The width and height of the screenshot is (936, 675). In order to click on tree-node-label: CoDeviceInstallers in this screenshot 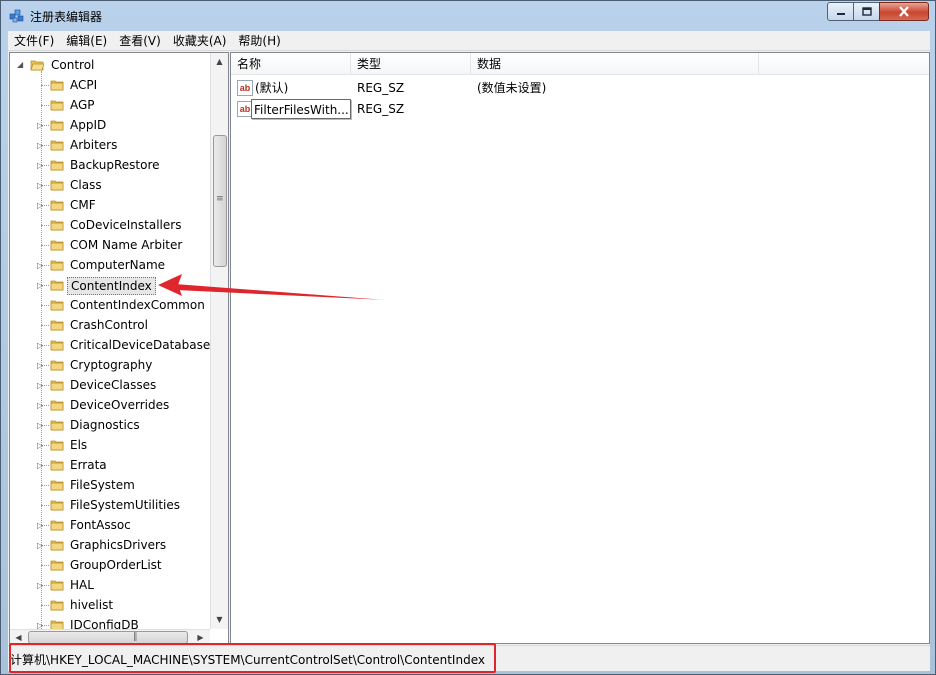, I will do `click(126, 225)`.